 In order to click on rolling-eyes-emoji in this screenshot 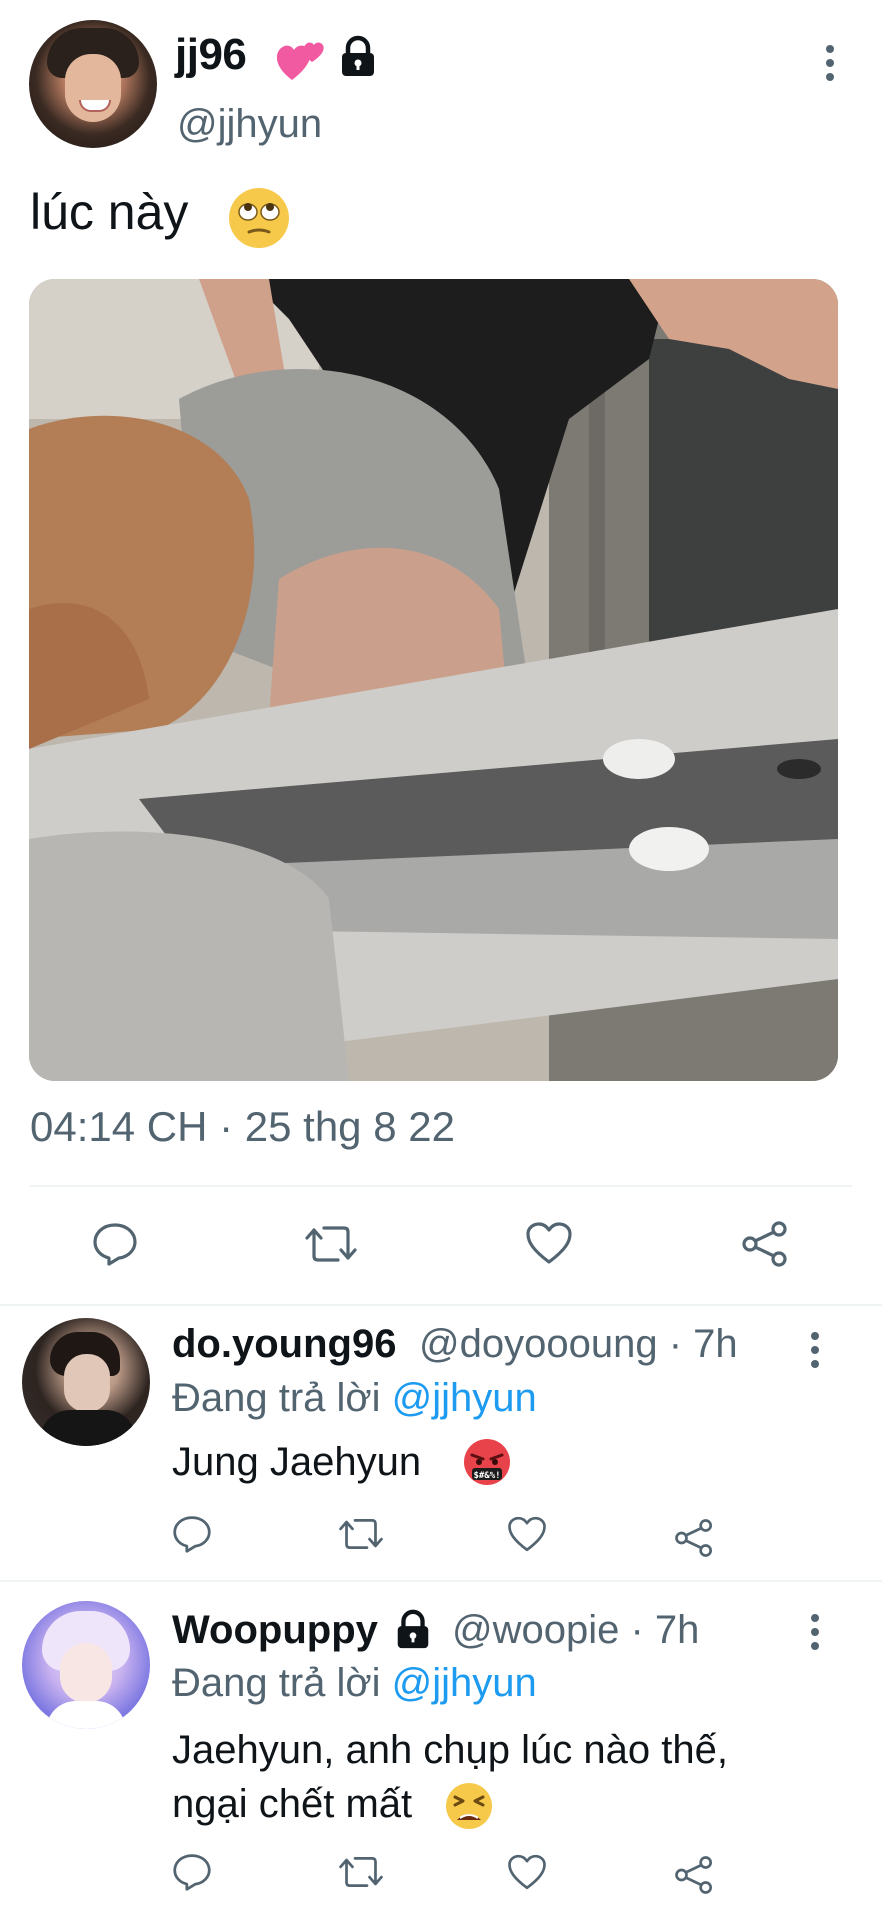, I will do `click(259, 218)`.